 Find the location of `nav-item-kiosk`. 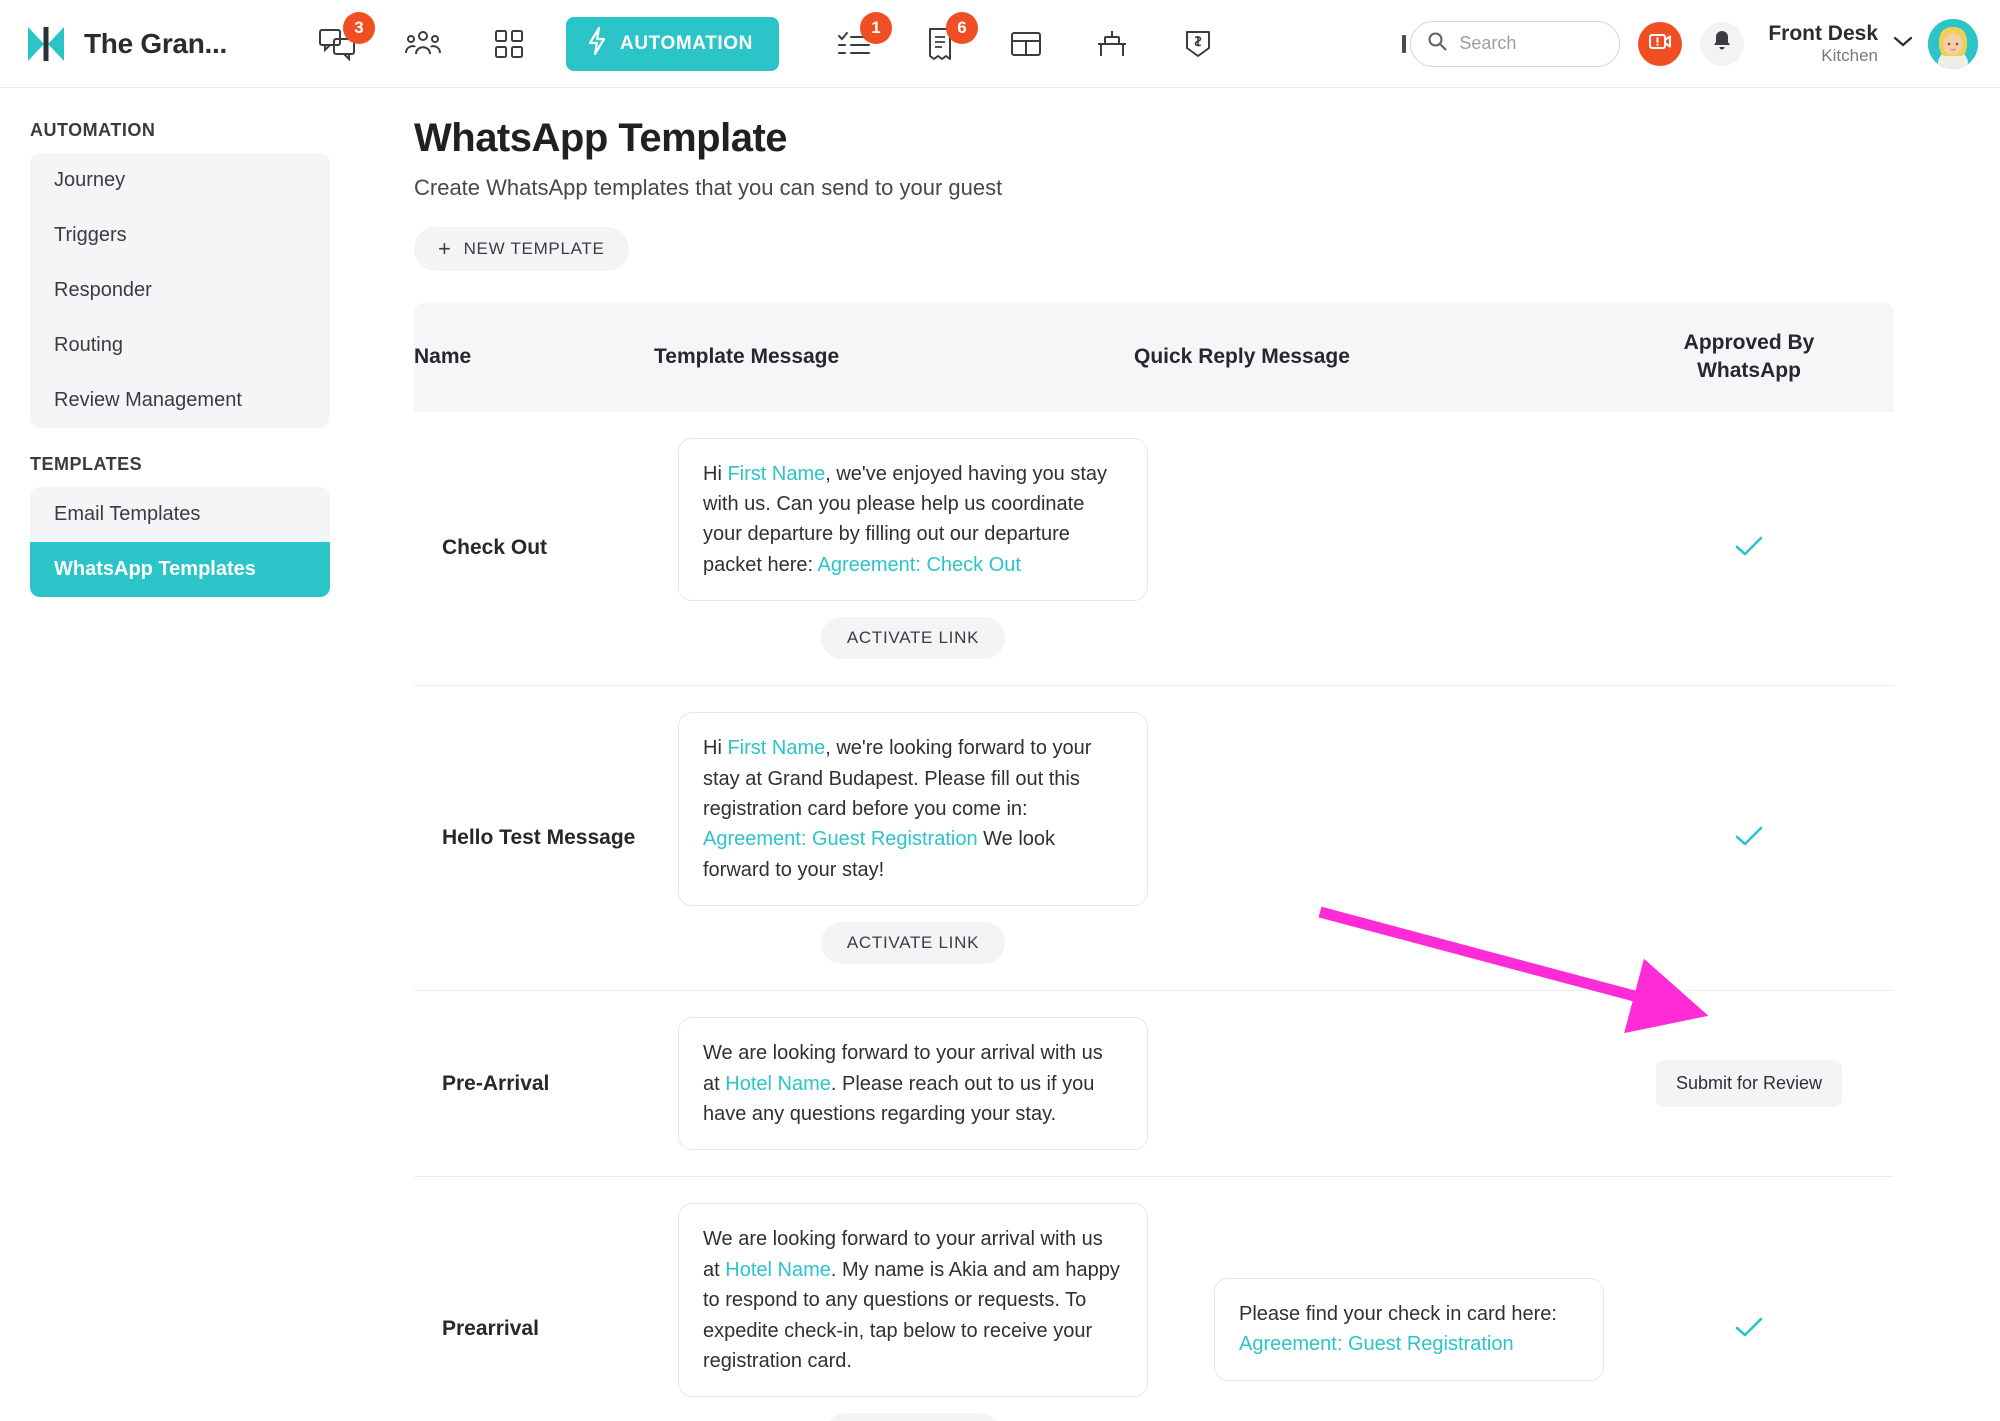

nav-item-kiosk is located at coordinates (1112, 44).